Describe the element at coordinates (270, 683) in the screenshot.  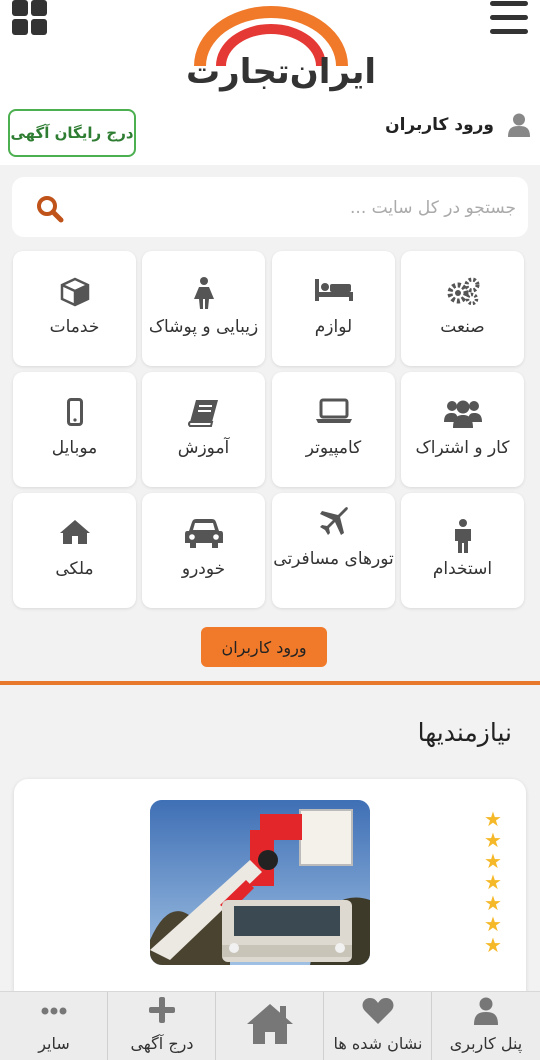
I see `section-divider` at that location.